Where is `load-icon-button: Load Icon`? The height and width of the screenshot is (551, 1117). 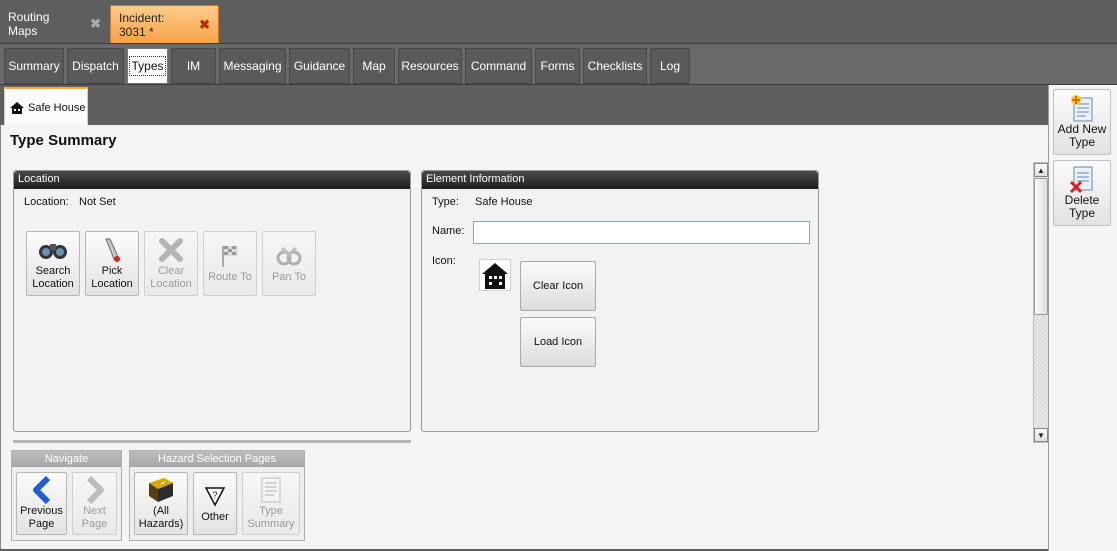
load-icon-button: Load Icon is located at coordinates (558, 342).